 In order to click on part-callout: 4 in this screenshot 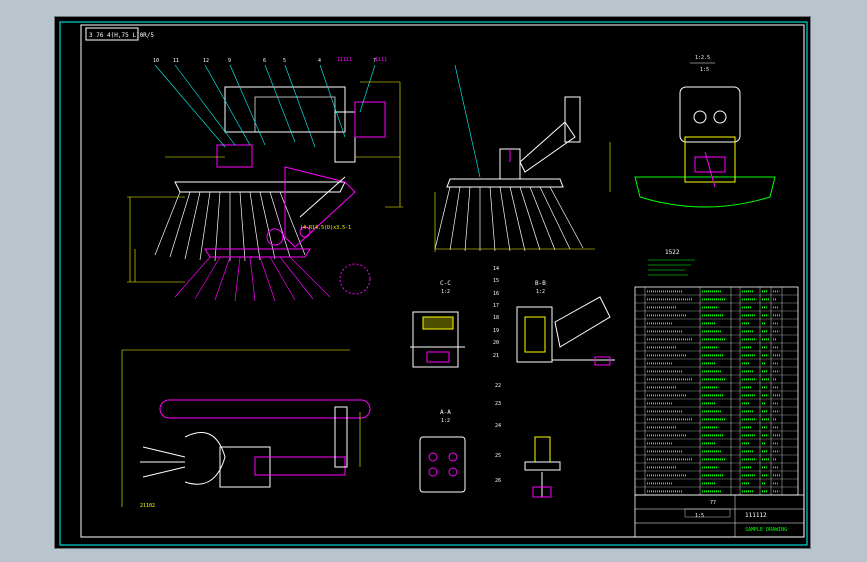, I will do `click(319, 61)`.